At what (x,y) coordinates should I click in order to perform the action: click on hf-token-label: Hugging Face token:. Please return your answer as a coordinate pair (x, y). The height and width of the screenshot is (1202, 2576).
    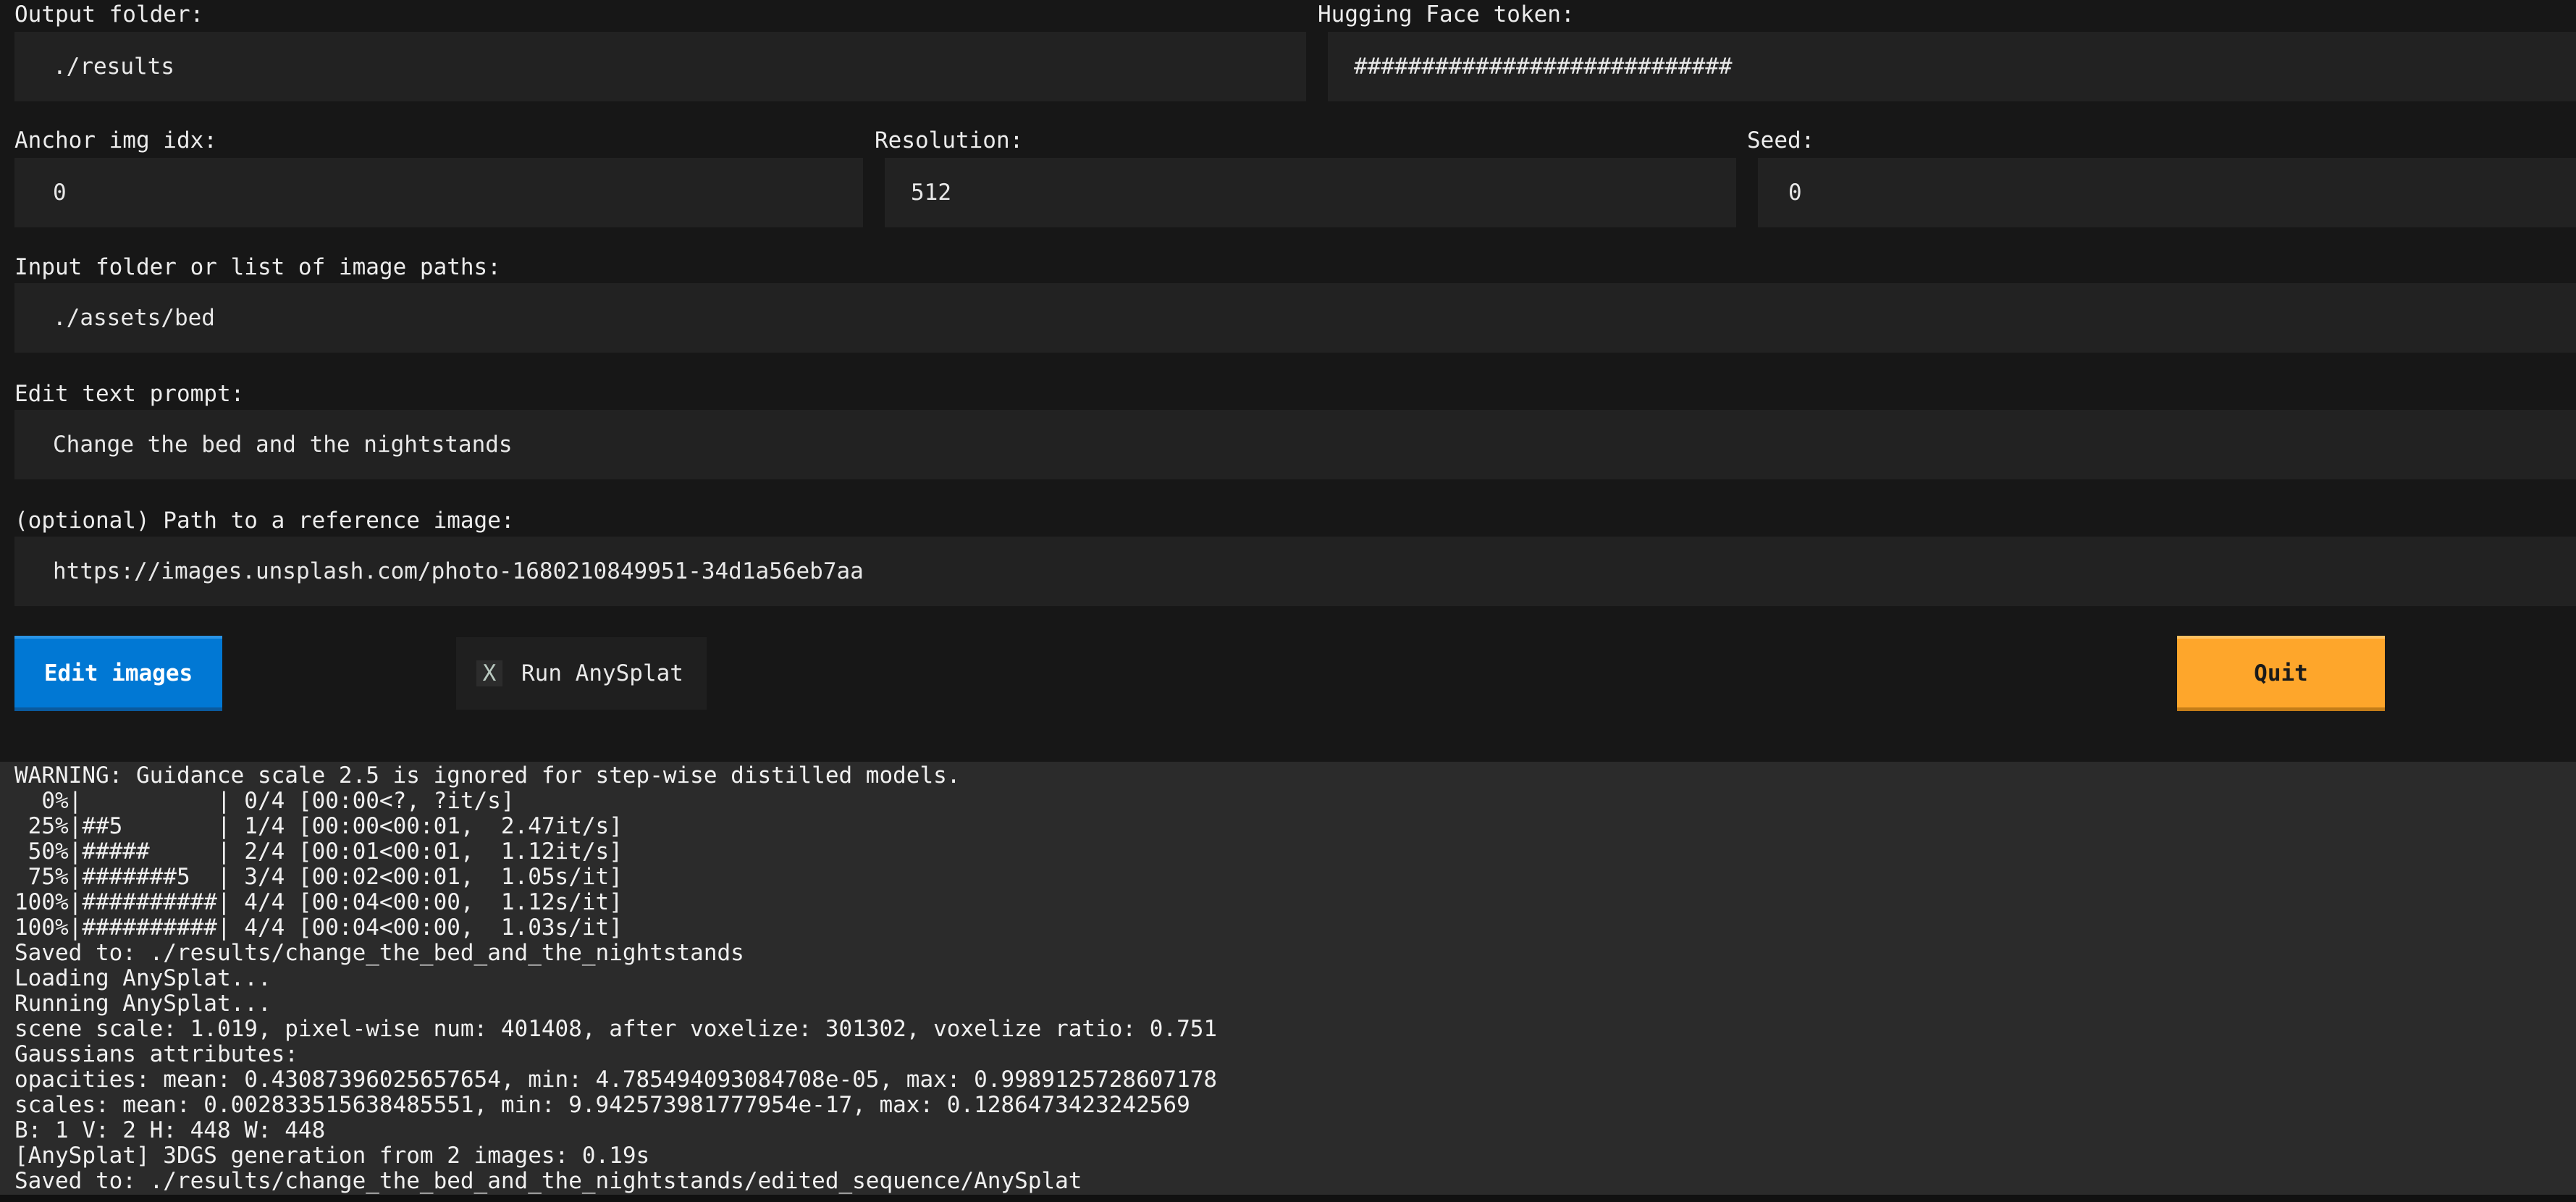
    Looking at the image, I should click on (1446, 15).